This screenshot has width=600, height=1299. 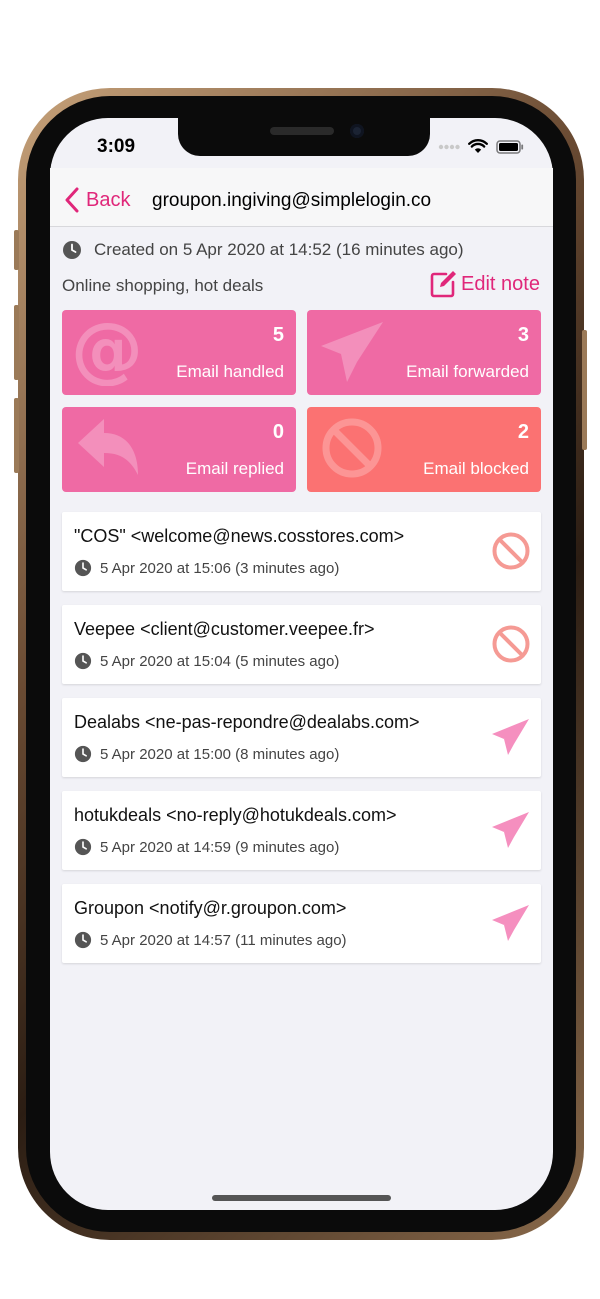 I want to click on activity-sender: hotukdeals <no-reply@hotukdeals.com>, so click(x=235, y=815).